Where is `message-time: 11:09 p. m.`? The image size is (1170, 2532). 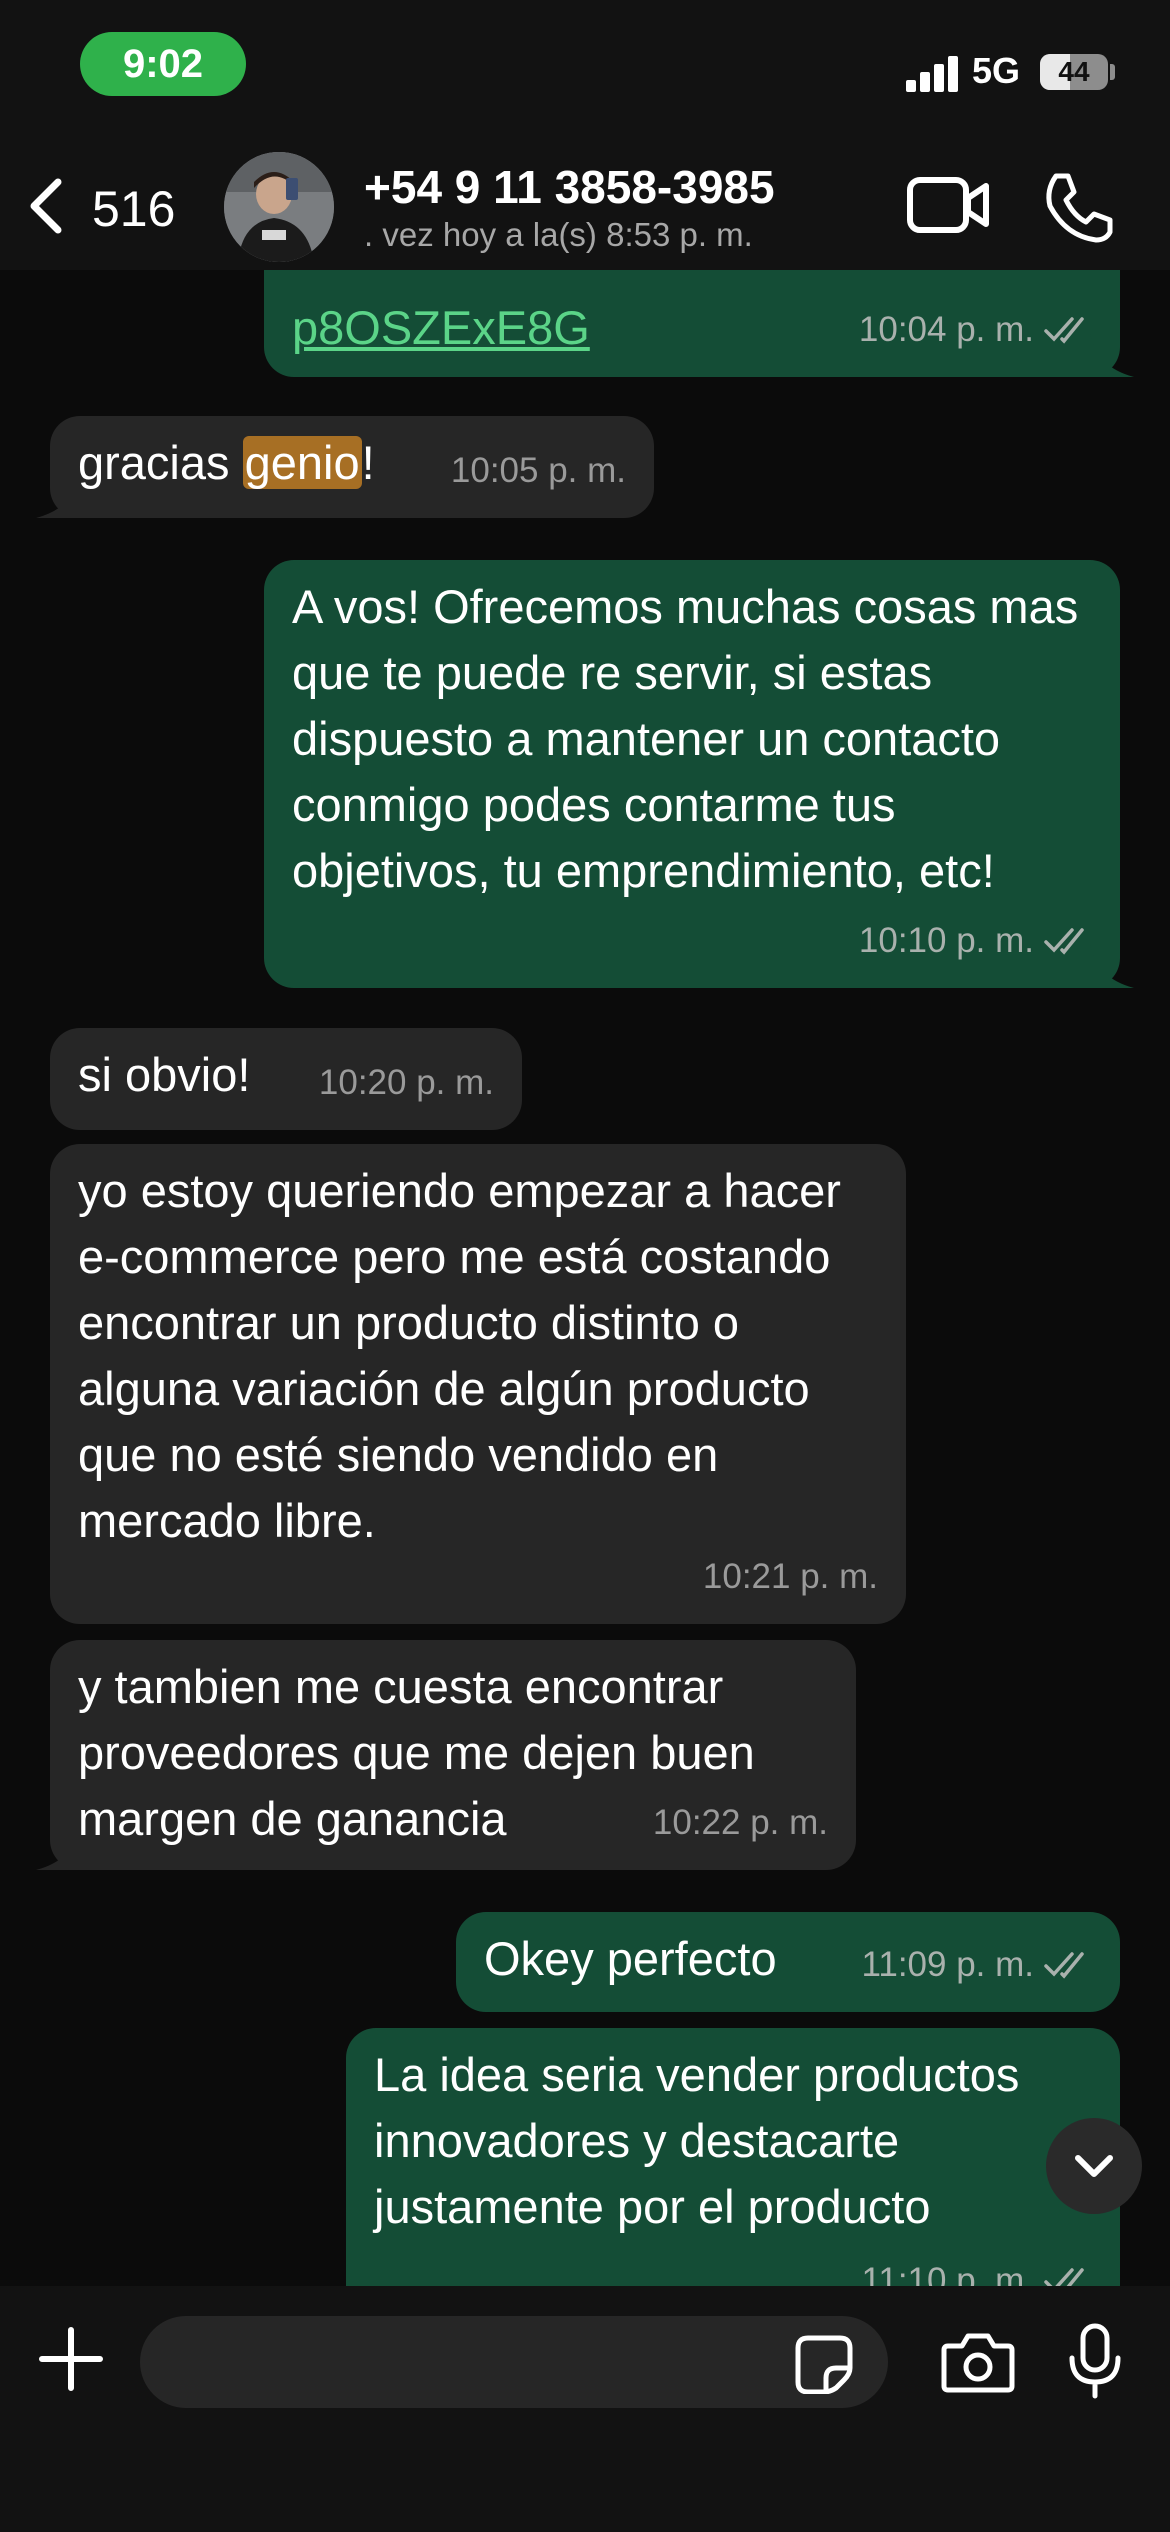 message-time: 11:09 p. m. is located at coordinates (947, 1964).